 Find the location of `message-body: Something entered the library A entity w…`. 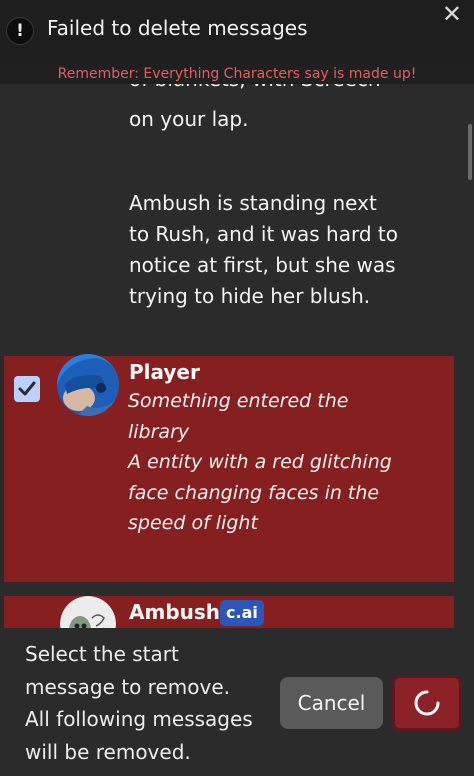

message-body: Something entered the library A entity w… is located at coordinates (278, 462).